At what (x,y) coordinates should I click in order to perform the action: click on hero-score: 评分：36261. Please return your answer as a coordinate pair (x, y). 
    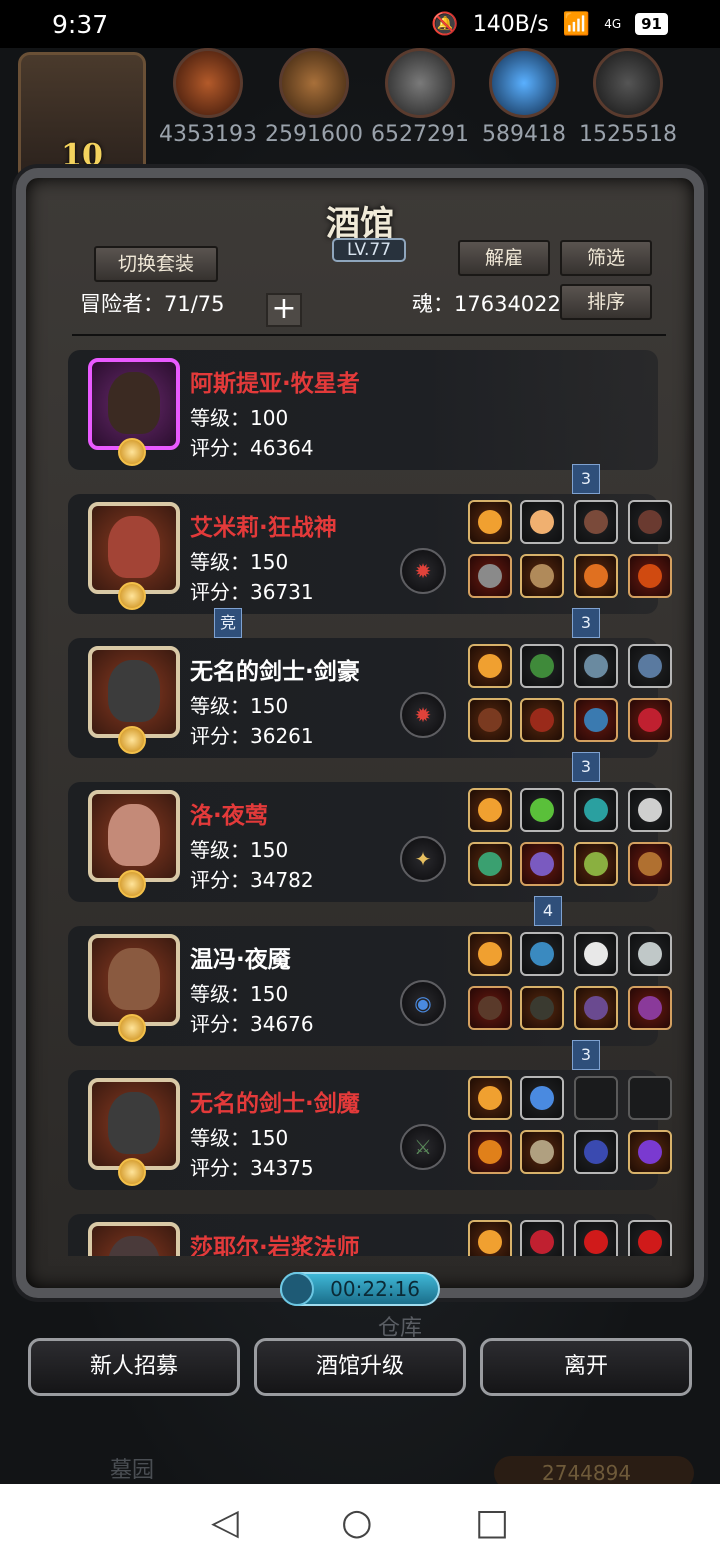
    Looking at the image, I should click on (252, 736).